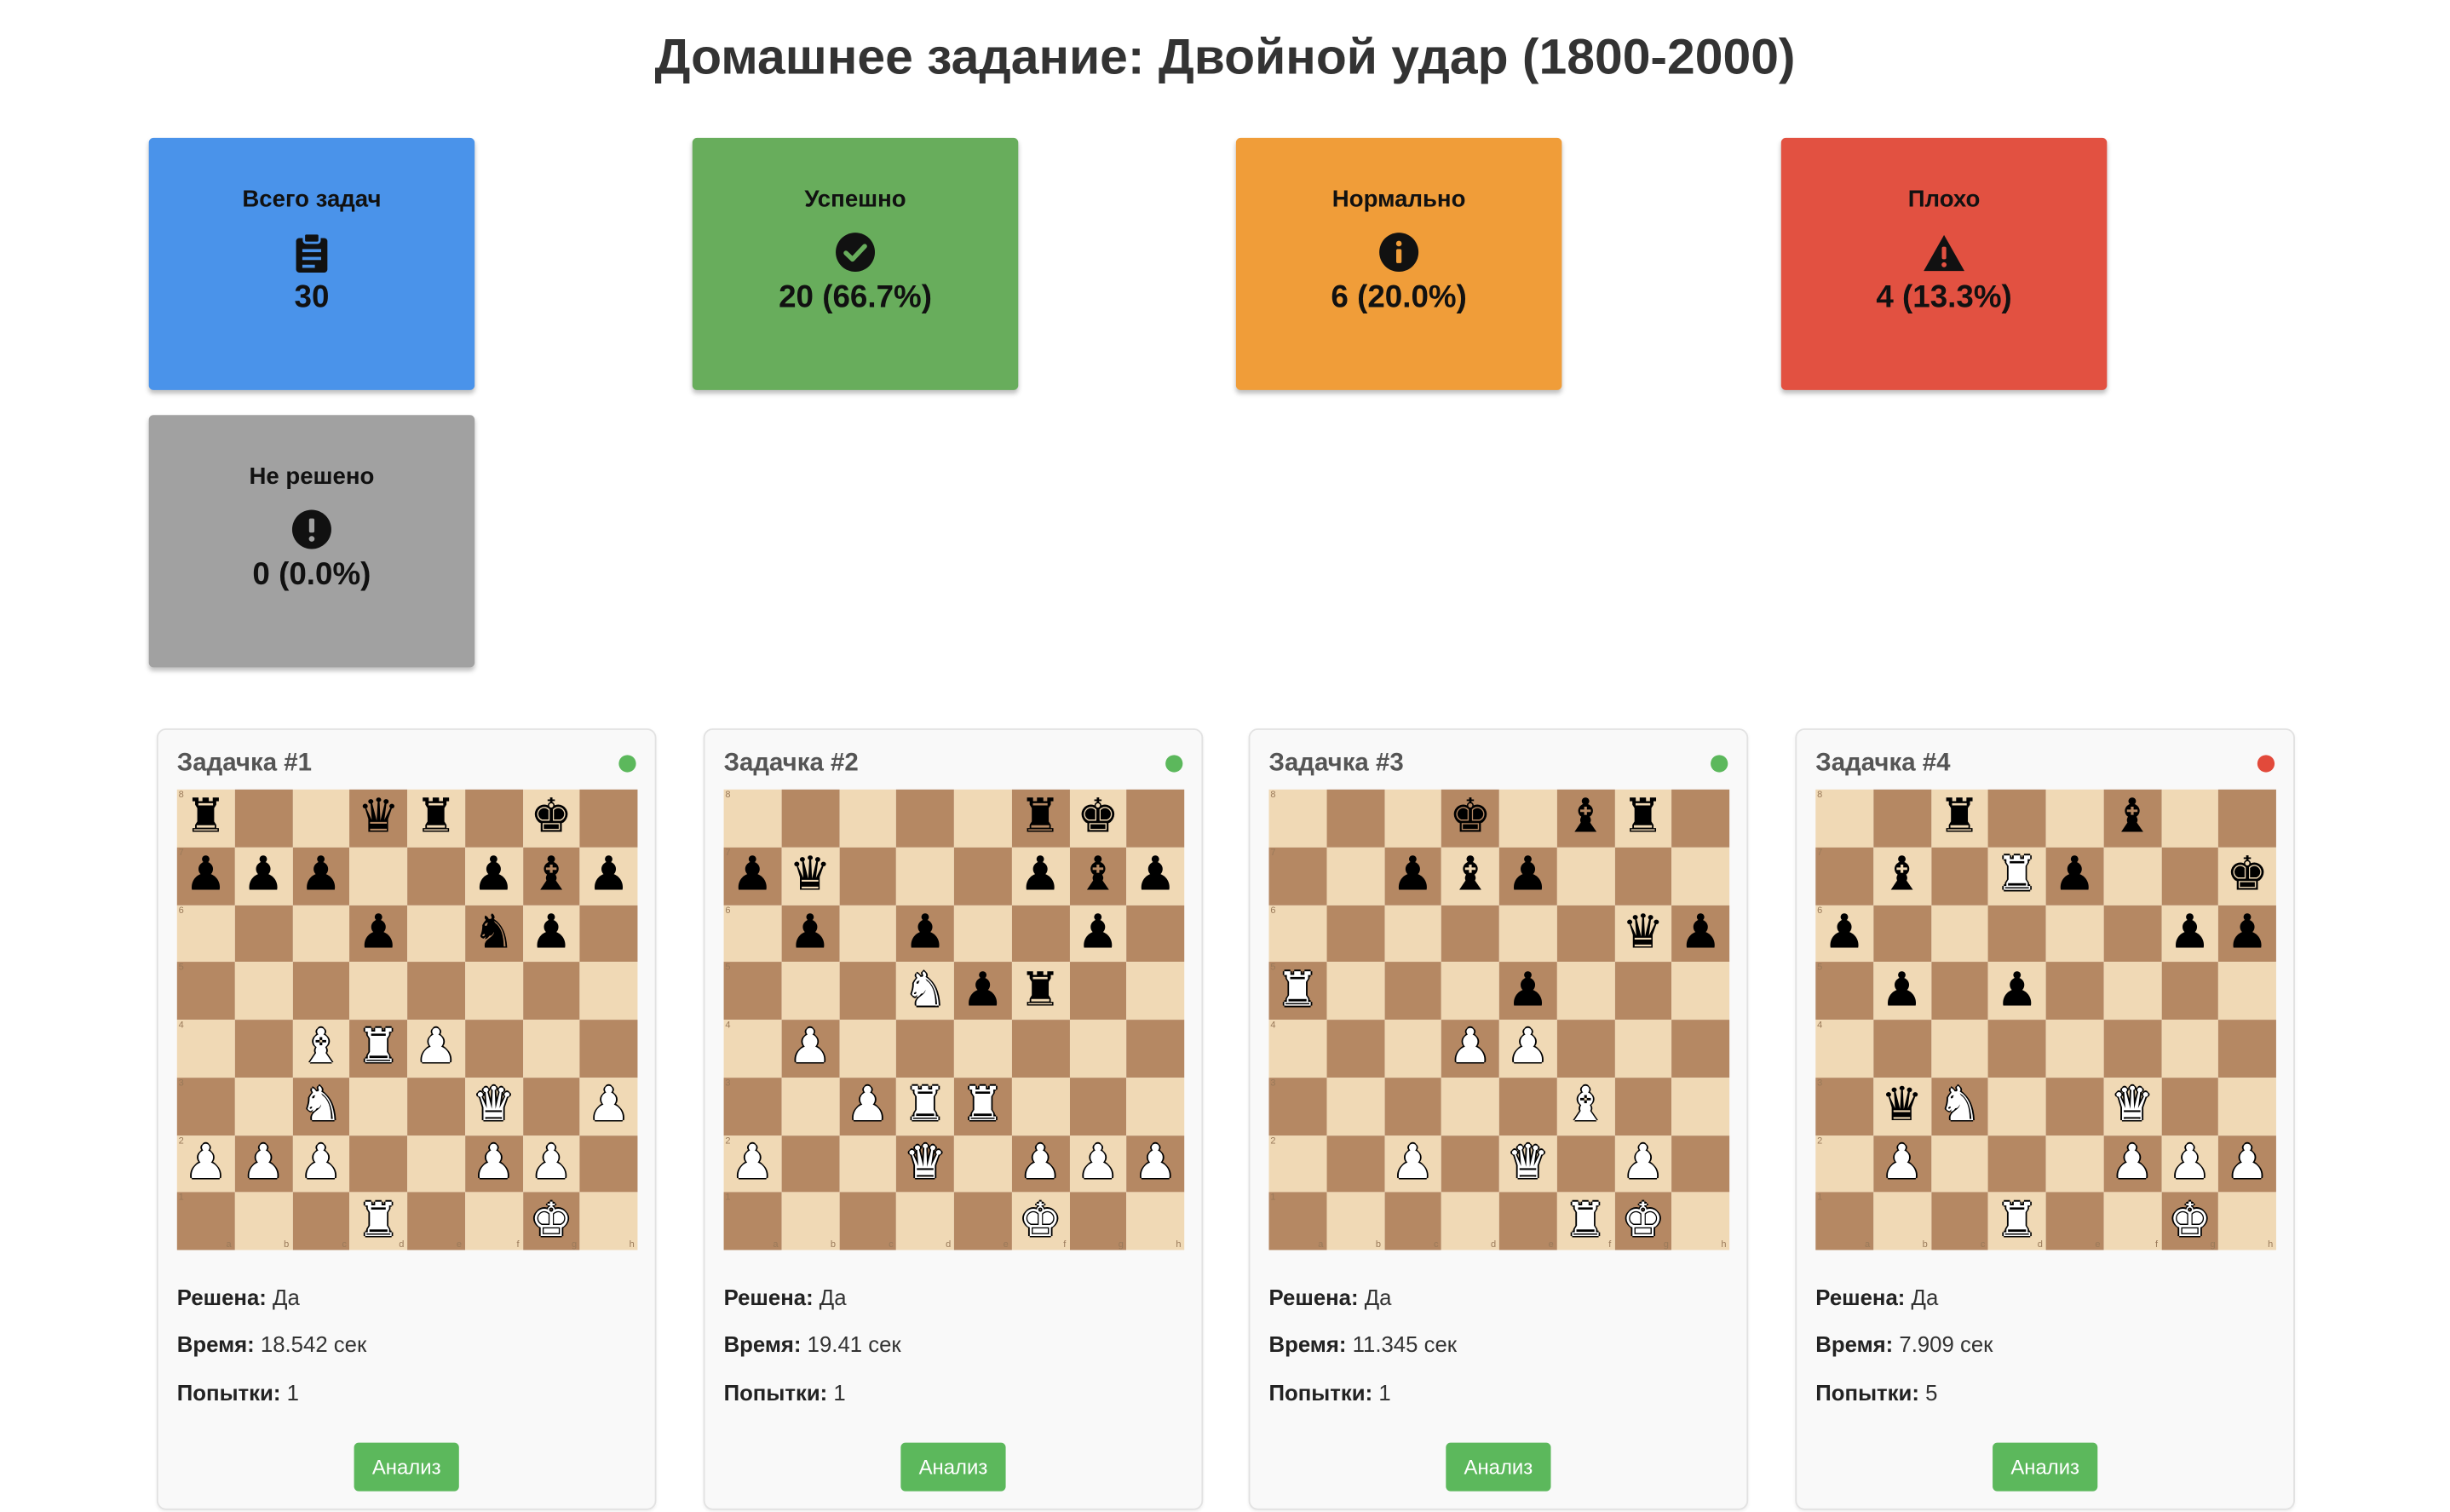 This screenshot has width=2450, height=1512. What do you see at coordinates (1098, 876) in the screenshot?
I see `black-bishop-icon: ♝` at bounding box center [1098, 876].